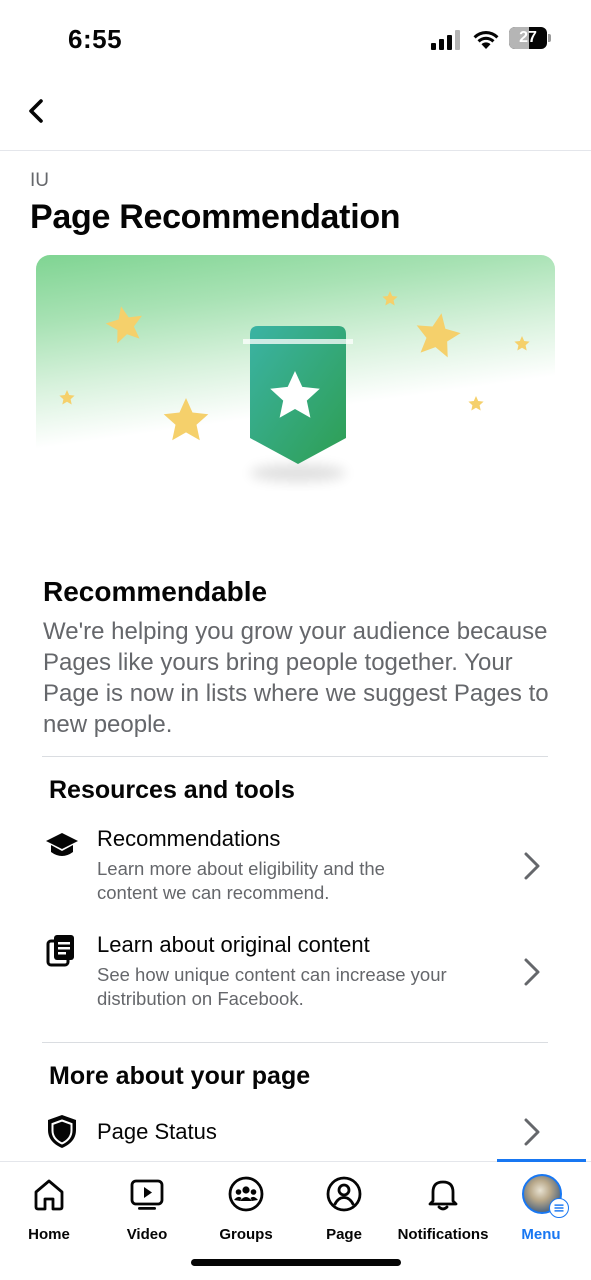  What do you see at coordinates (541, 1160) in the screenshot?
I see `active-tab-indicator` at bounding box center [541, 1160].